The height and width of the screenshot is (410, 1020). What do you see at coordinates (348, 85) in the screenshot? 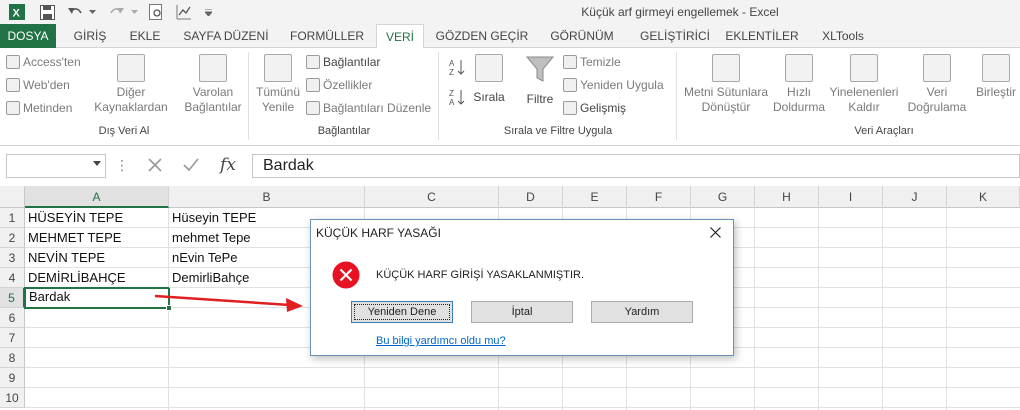
I see `properties-label: Özellikler` at bounding box center [348, 85].